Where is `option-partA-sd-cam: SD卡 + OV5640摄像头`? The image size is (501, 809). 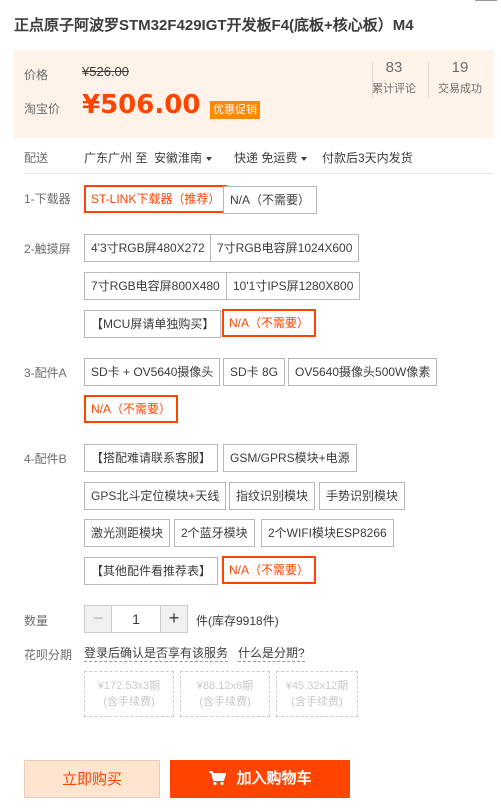 option-partA-sd-cam: SD卡 + OV5640摄像头 is located at coordinates (152, 372).